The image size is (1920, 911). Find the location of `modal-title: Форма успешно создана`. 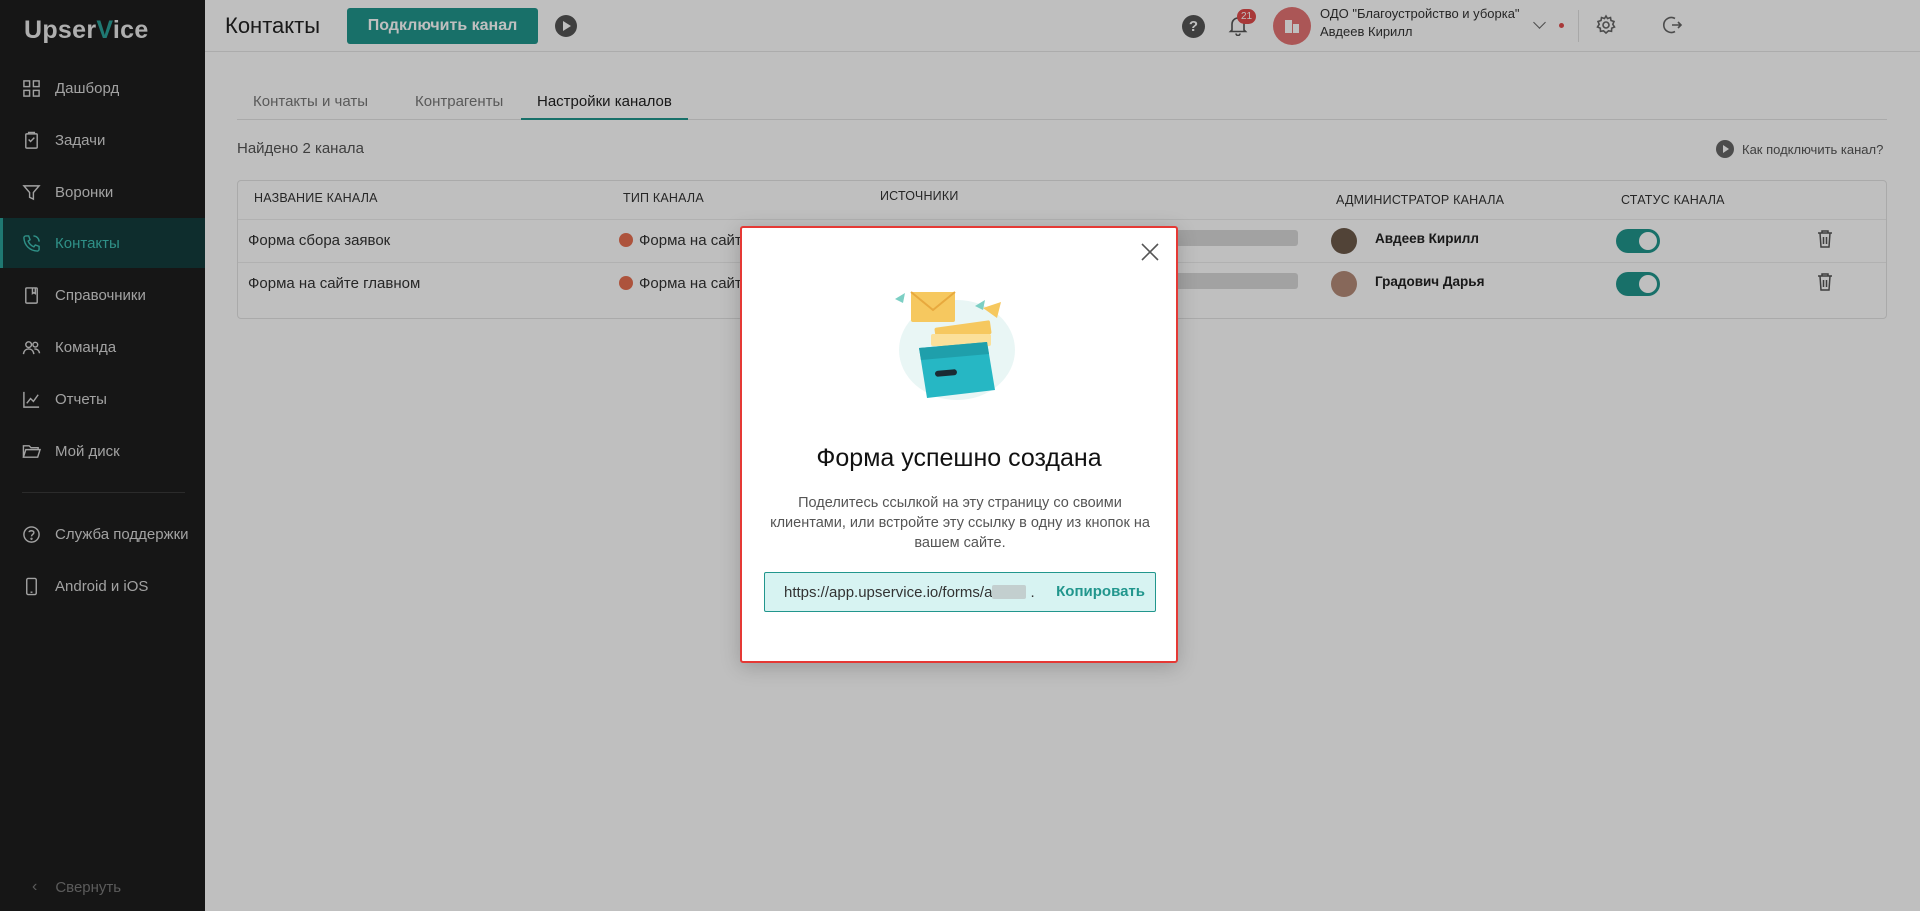

modal-title: Форма успешно создана is located at coordinates (959, 458).